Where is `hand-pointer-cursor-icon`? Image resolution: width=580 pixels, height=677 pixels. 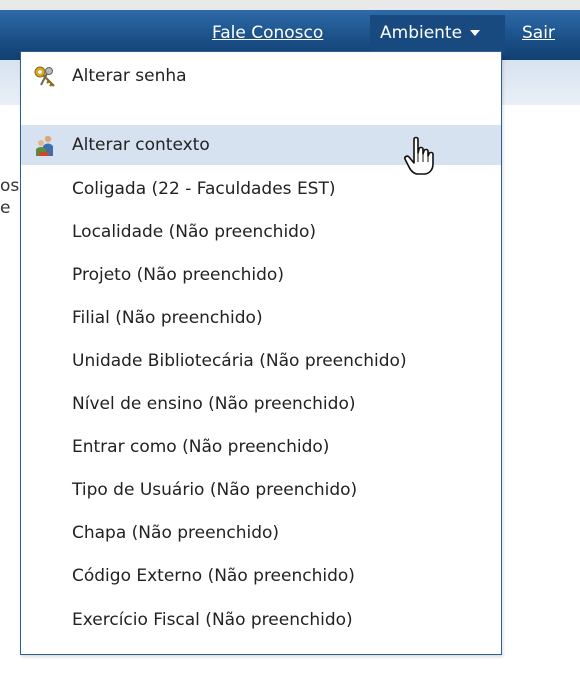 hand-pointer-cursor-icon is located at coordinates (419, 155).